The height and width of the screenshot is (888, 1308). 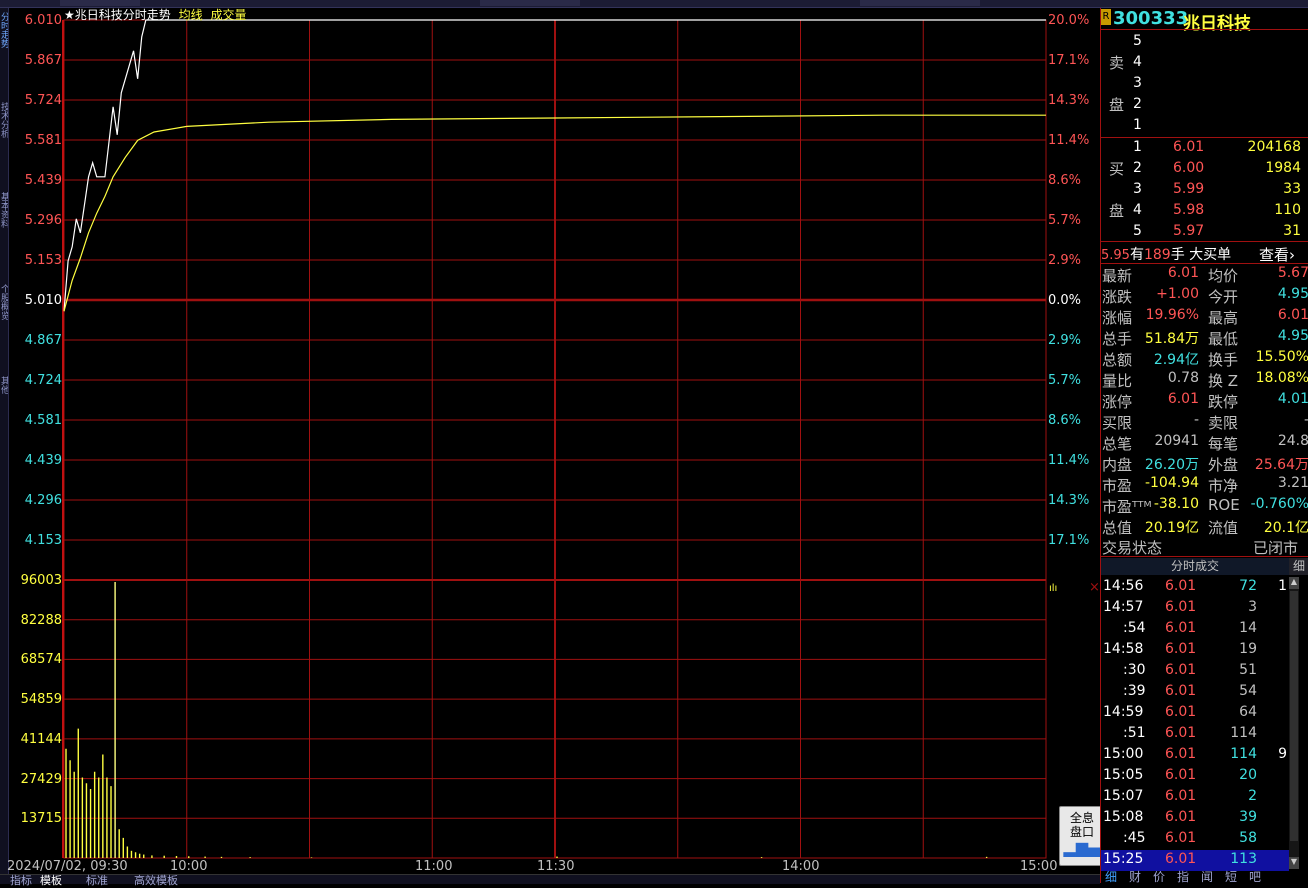 I want to click on quote-label: 涨停, so click(x=1117, y=402).